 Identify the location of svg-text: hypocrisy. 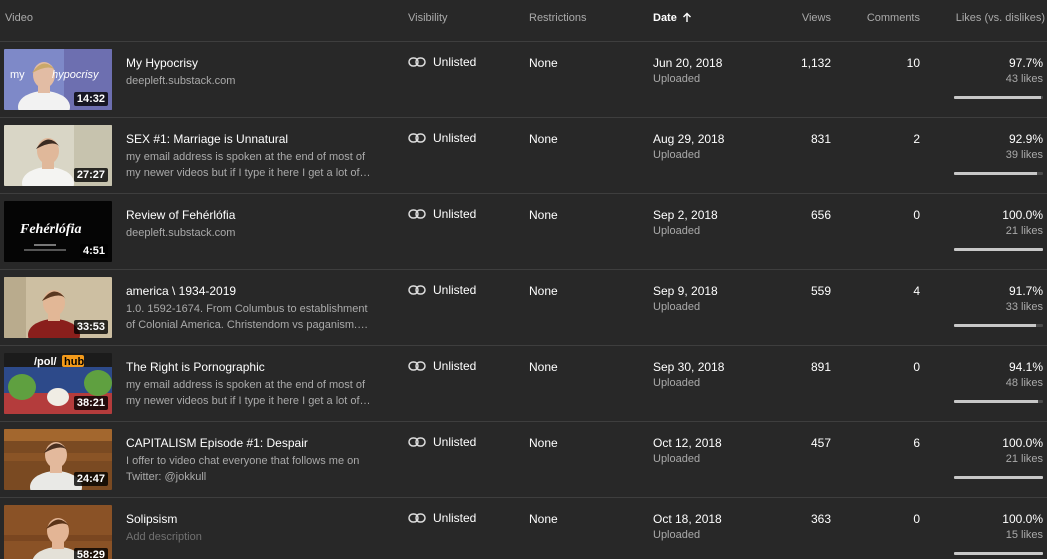
(76, 75).